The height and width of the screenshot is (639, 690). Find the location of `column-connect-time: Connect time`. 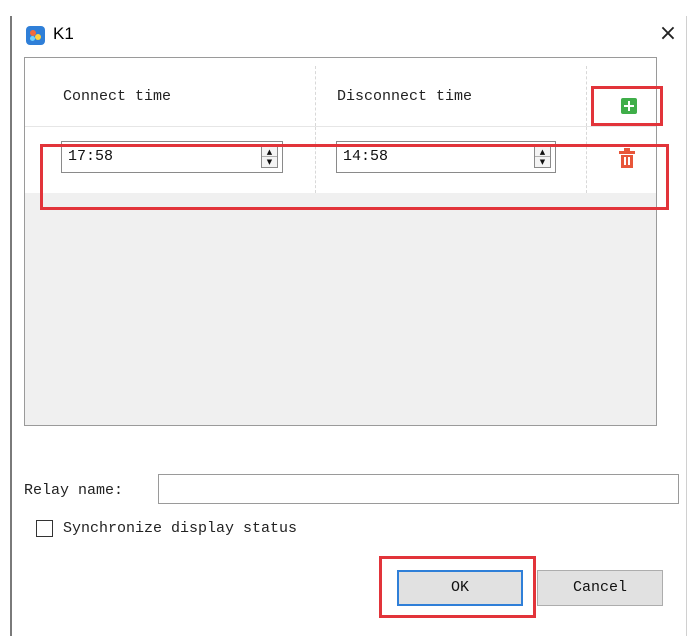

column-connect-time: Connect time is located at coordinates (117, 96).